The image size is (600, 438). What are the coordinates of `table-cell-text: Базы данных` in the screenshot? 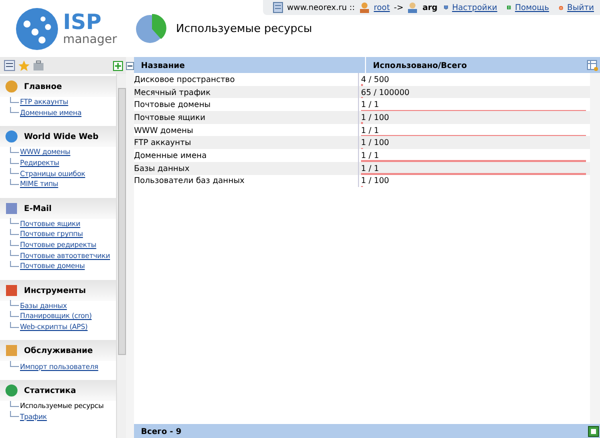 It's located at (162, 168).